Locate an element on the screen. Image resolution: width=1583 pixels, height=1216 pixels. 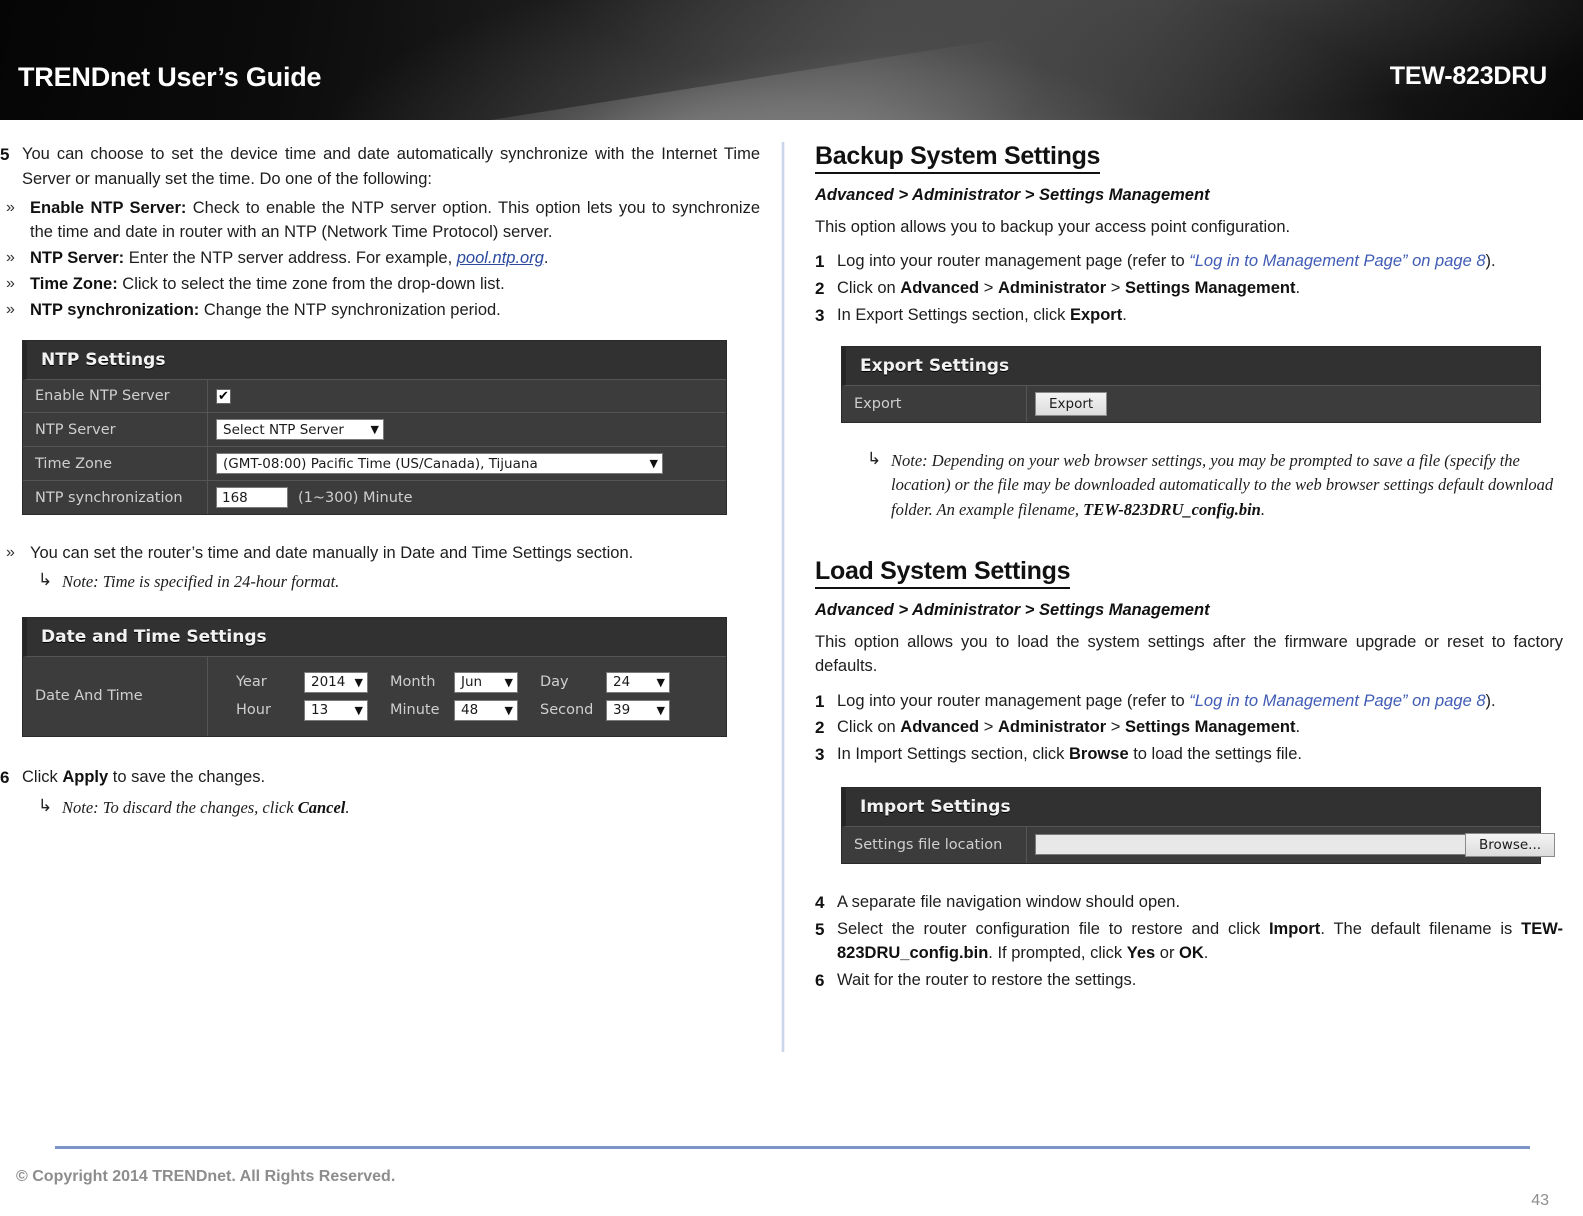
backup-step-2-number: 2 is located at coordinates (820, 289).